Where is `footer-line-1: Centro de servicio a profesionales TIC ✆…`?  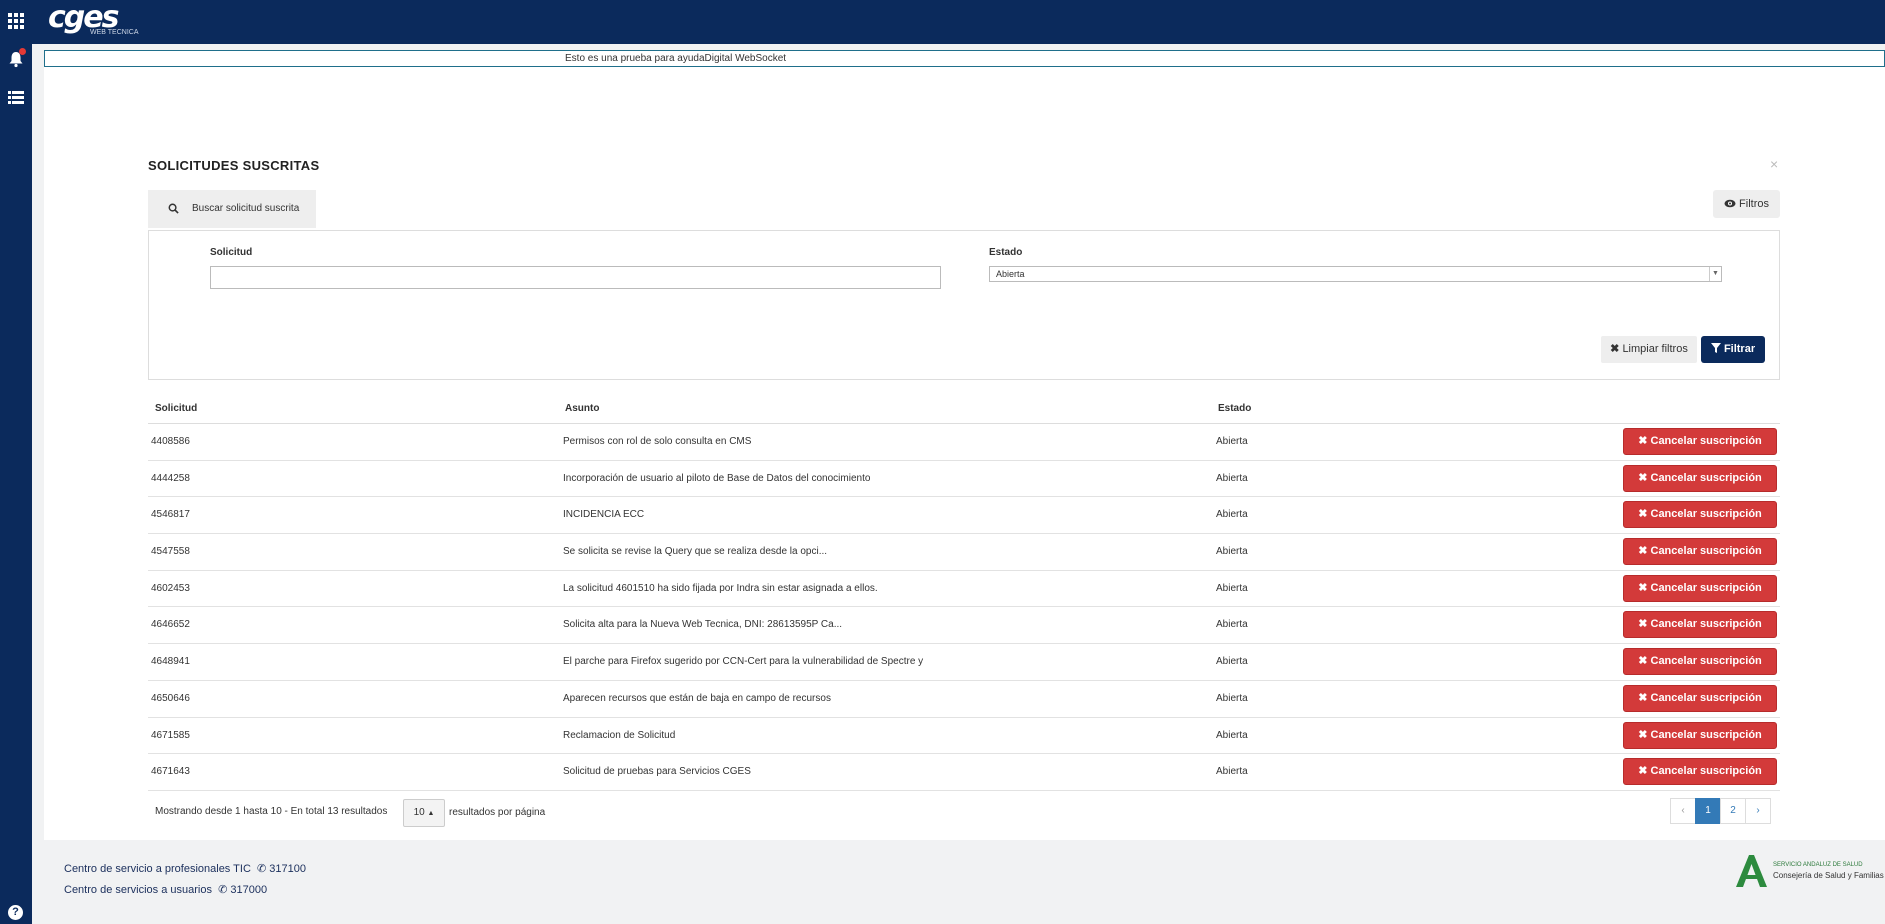 footer-line-1: Centro de servicio a profesionales TIC ✆… is located at coordinates (185, 868).